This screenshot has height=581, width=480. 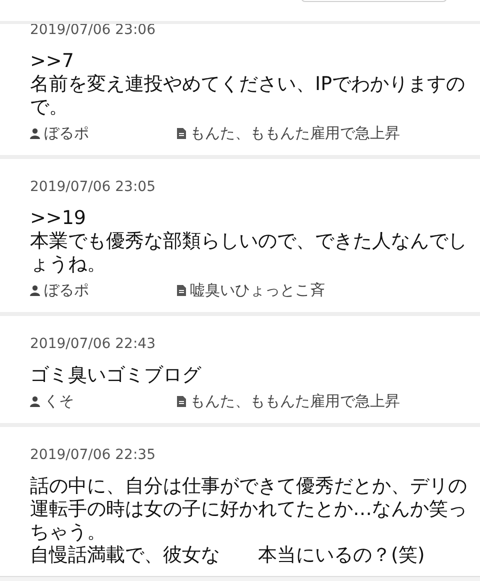 What do you see at coordinates (93, 30) in the screenshot?
I see `comment-date: 2019/07/06 23:06` at bounding box center [93, 30].